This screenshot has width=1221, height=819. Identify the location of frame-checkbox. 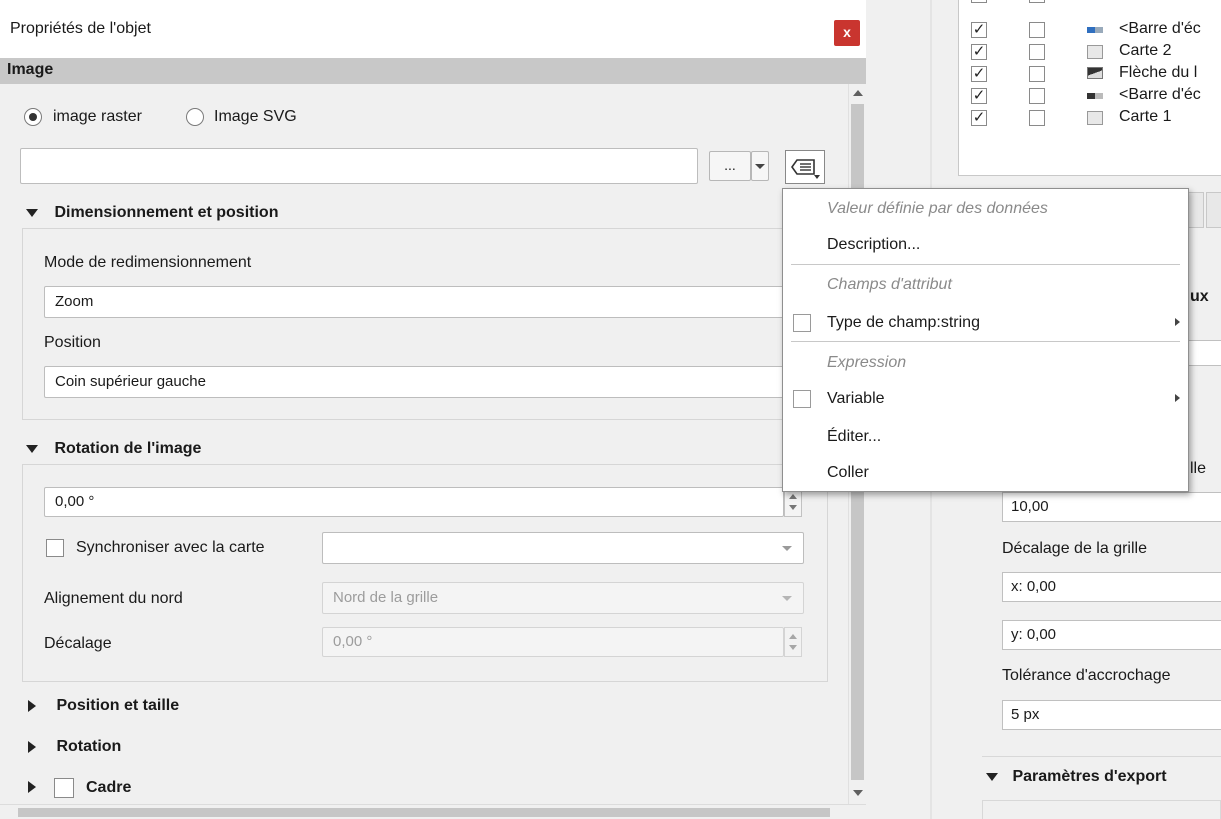
(64, 788).